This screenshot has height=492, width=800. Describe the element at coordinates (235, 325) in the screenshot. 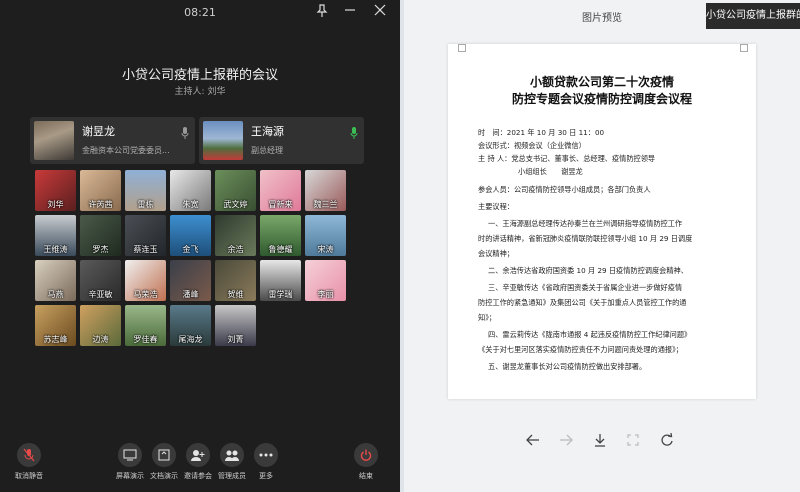

I see `participant-tile: 刘菁` at that location.